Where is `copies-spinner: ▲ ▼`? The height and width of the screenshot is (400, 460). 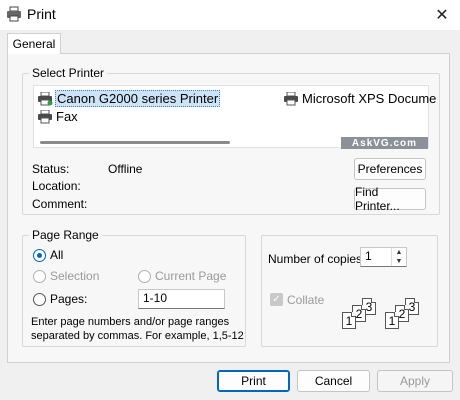 copies-spinner: ▲ ▼ is located at coordinates (398, 257).